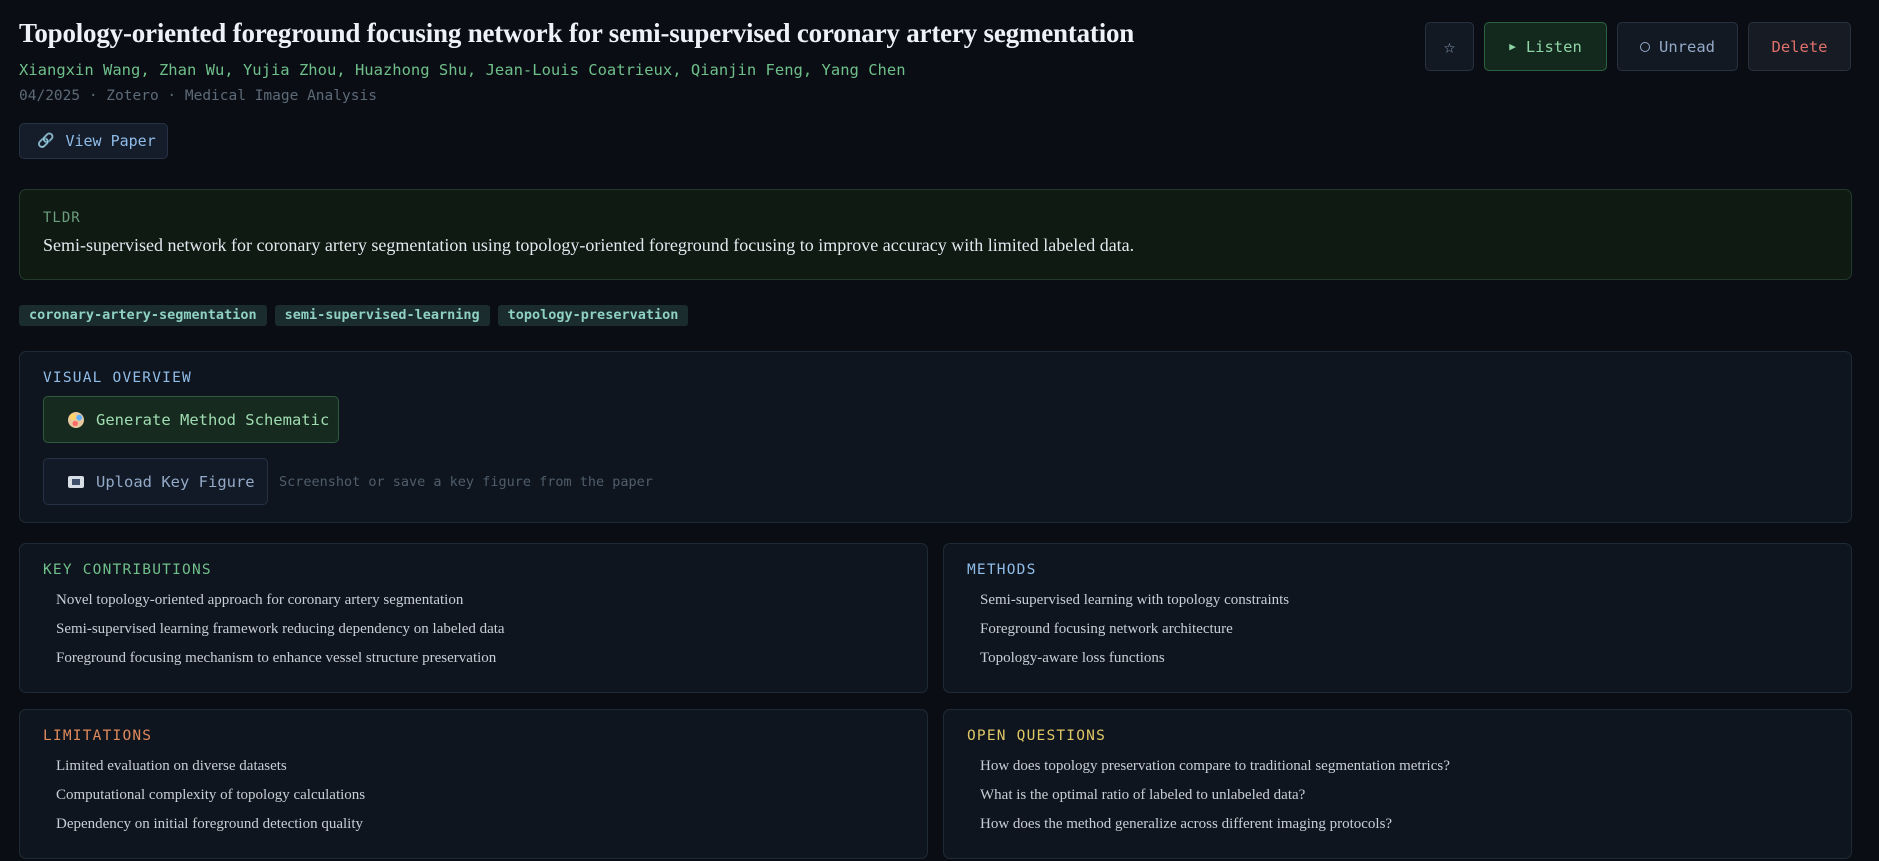  I want to click on delete-label: Delete, so click(1799, 46).